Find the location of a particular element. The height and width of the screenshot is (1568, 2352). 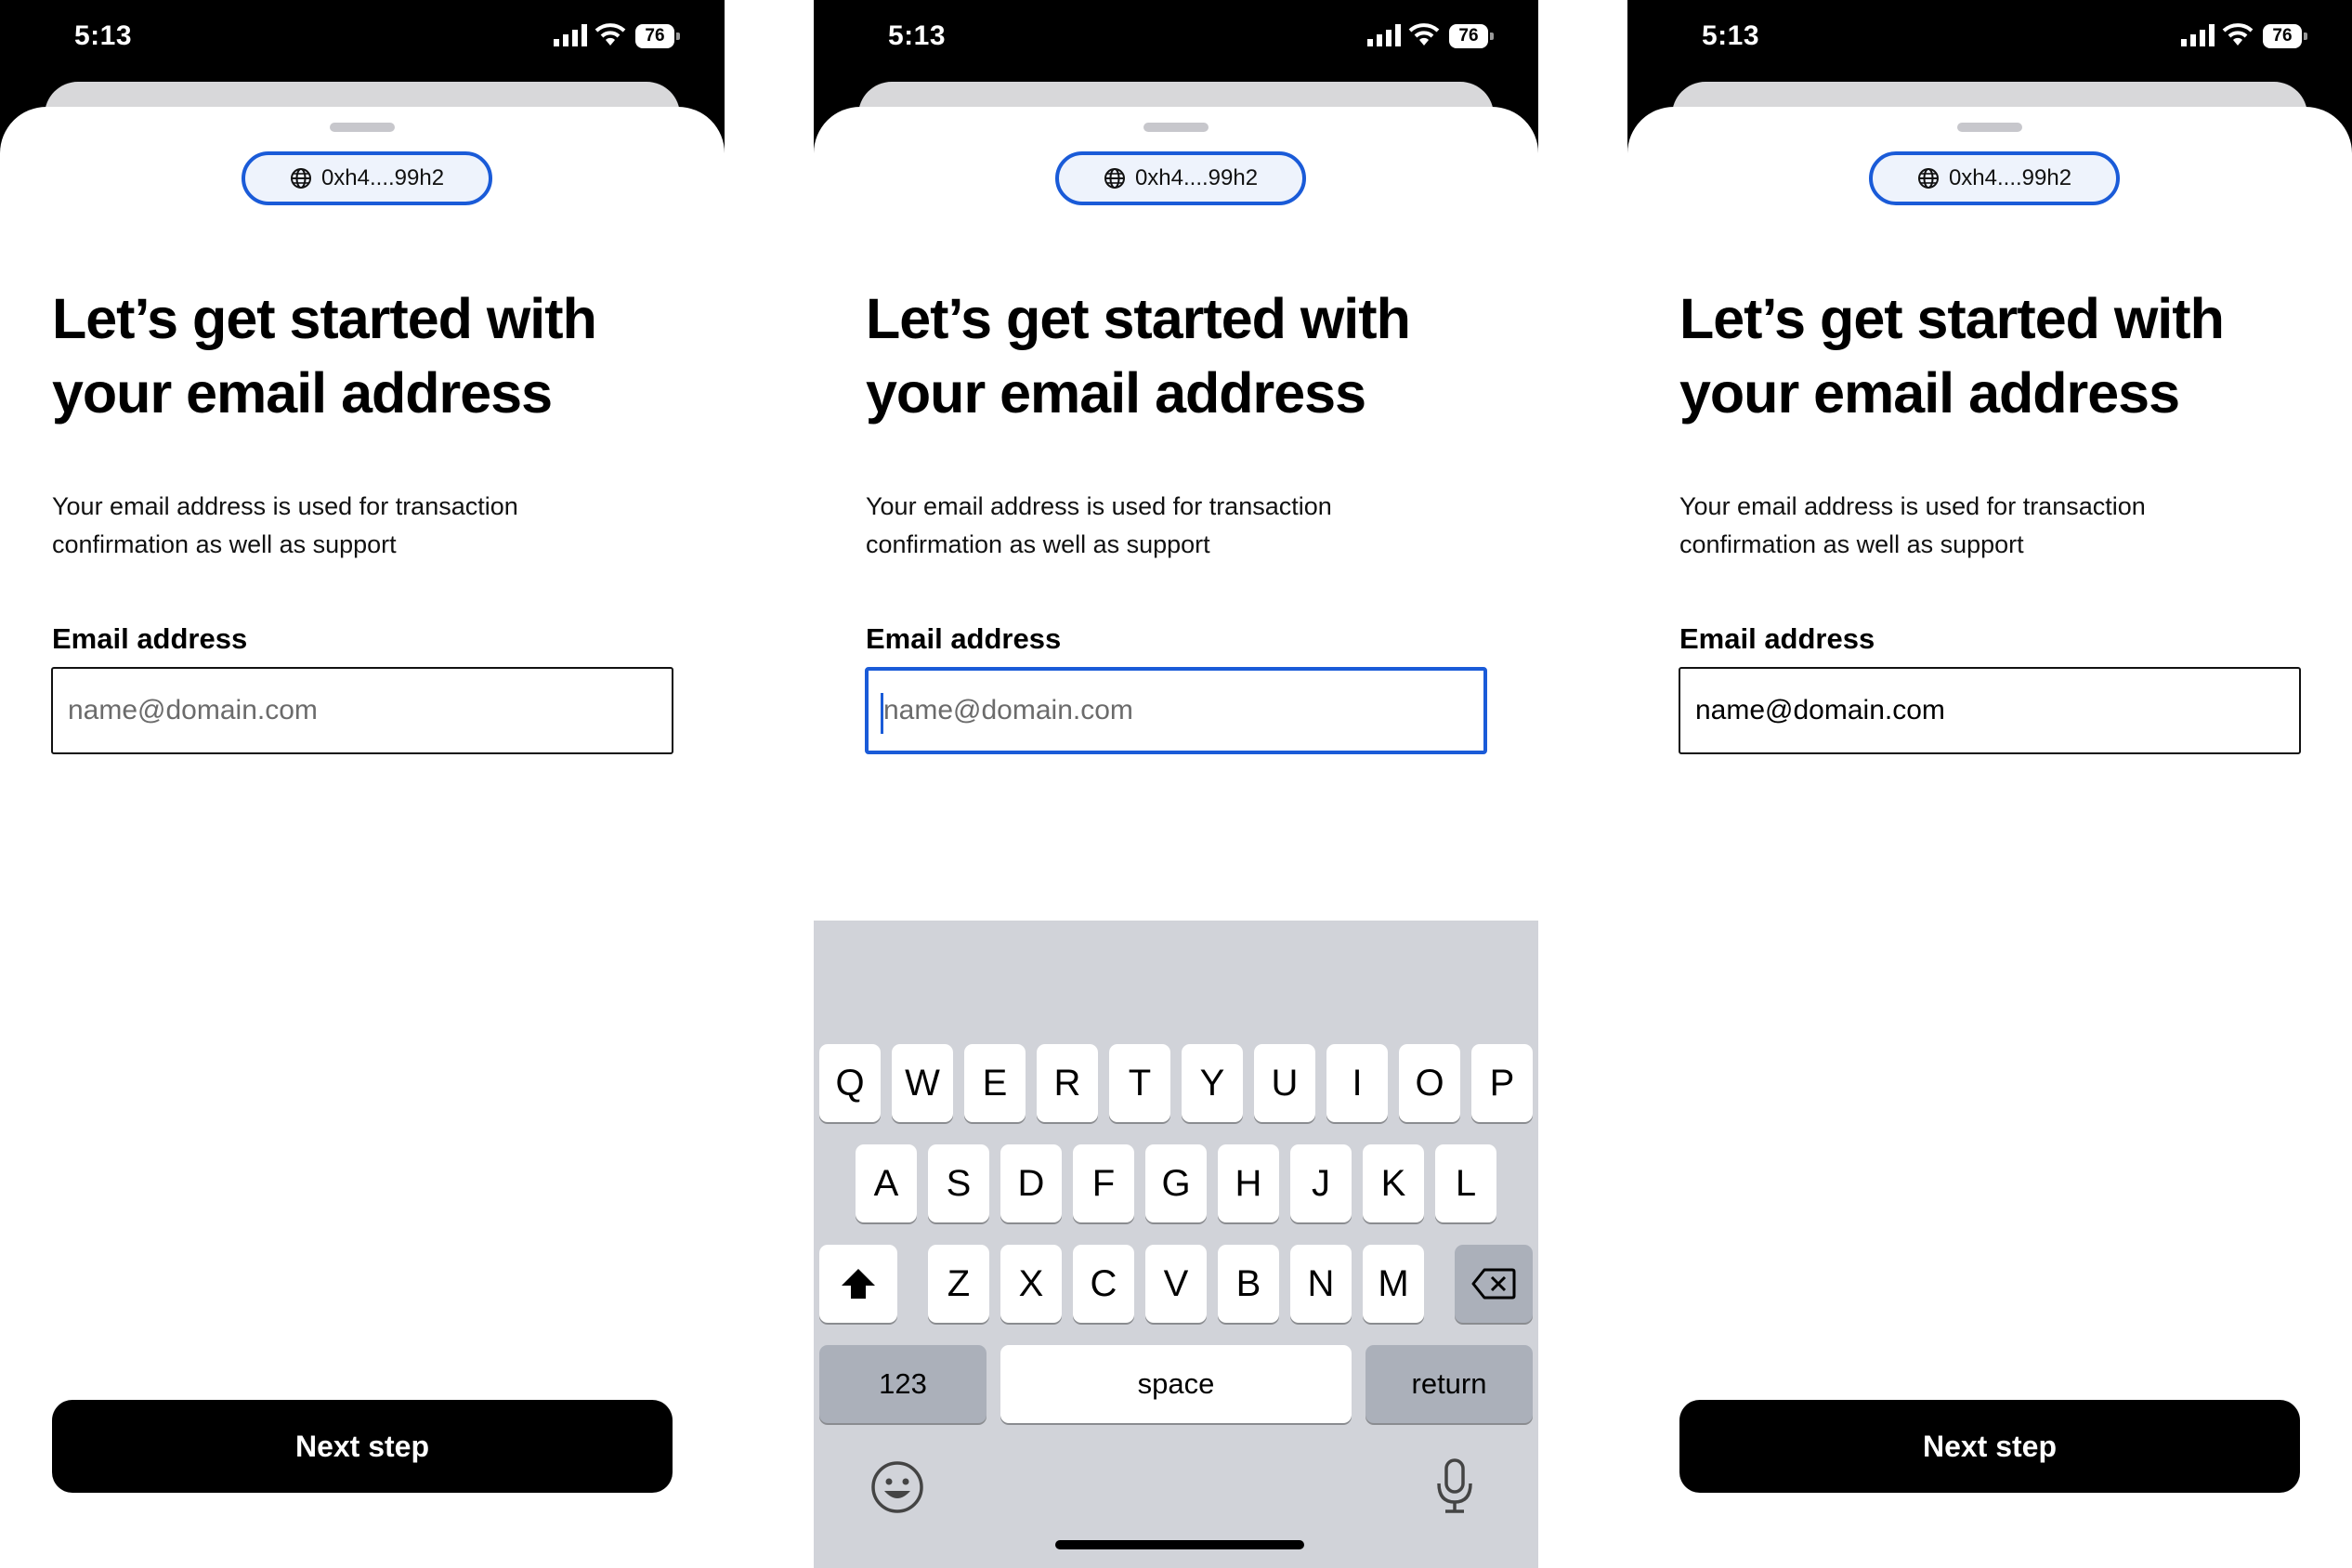

key-w: W is located at coordinates (922, 1083).